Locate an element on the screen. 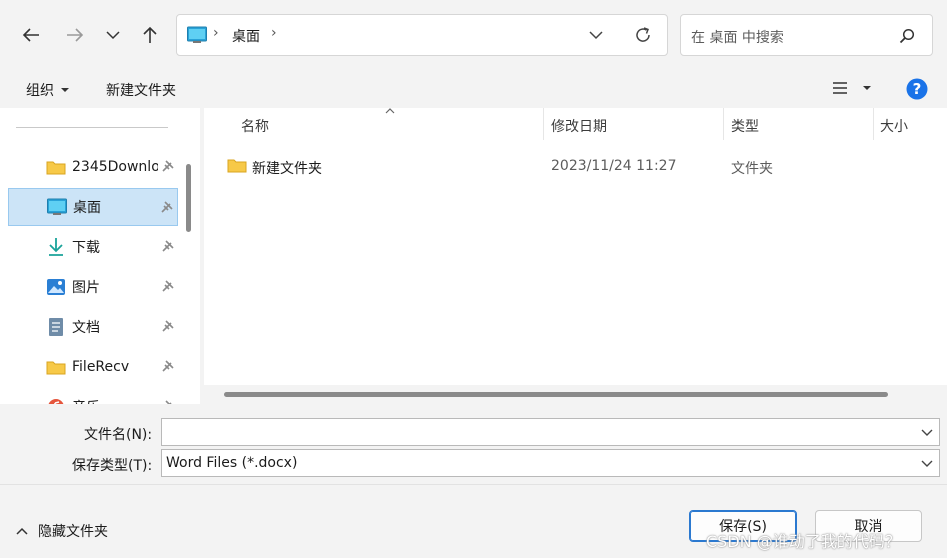  footer-divider is located at coordinates (473, 484).